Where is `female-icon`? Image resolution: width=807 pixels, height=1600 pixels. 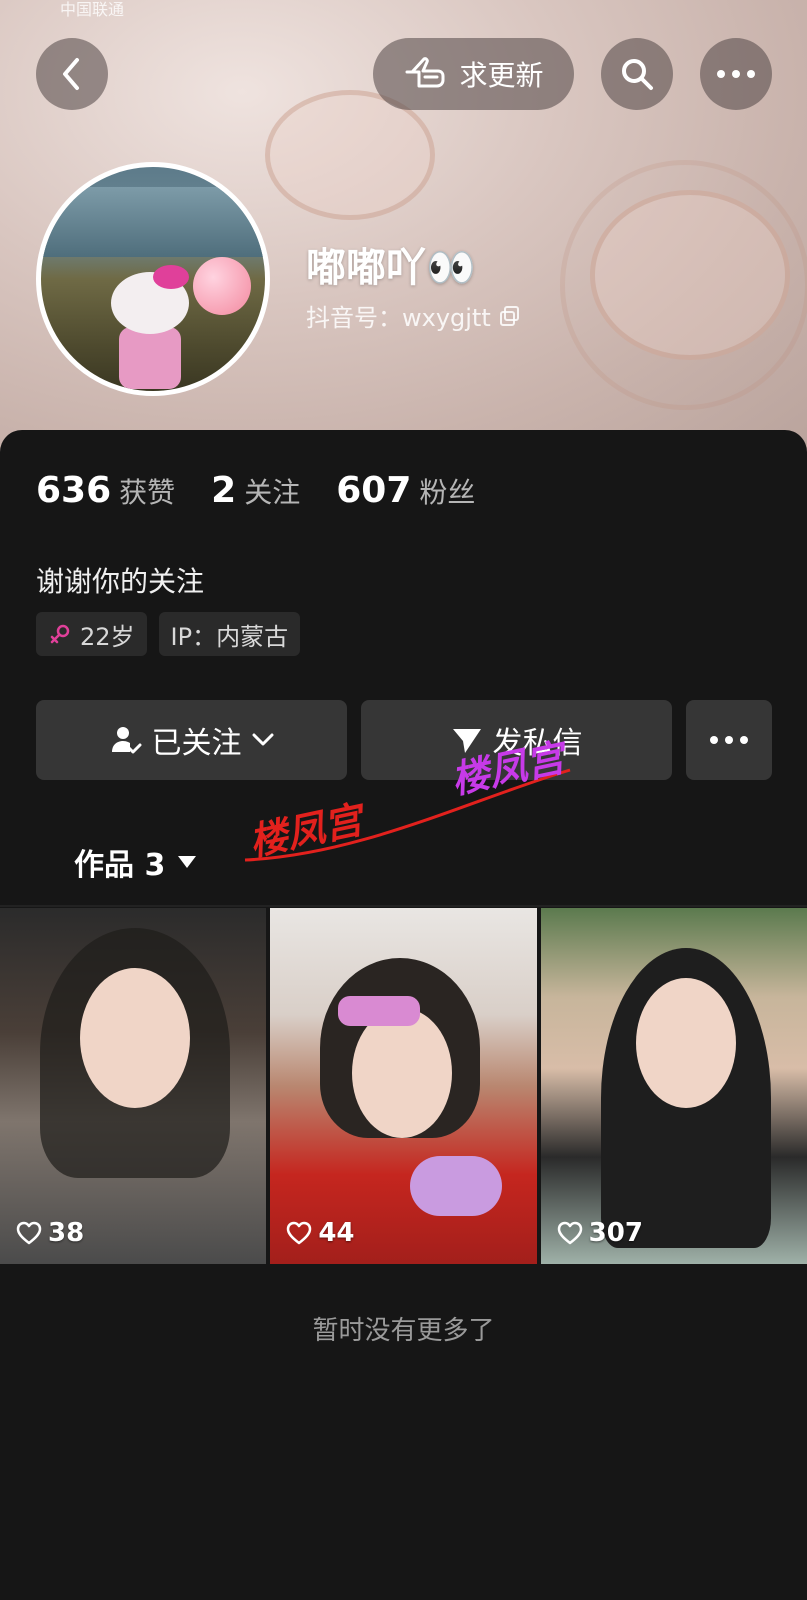 female-icon is located at coordinates (60, 634).